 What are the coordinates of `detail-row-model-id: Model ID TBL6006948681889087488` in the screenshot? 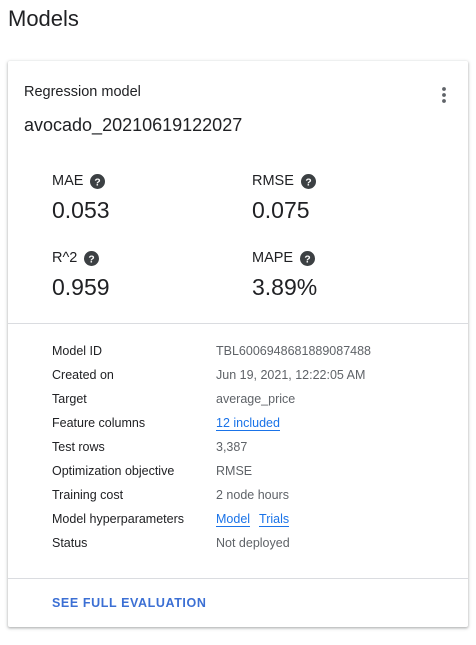 It's located at (252, 351).